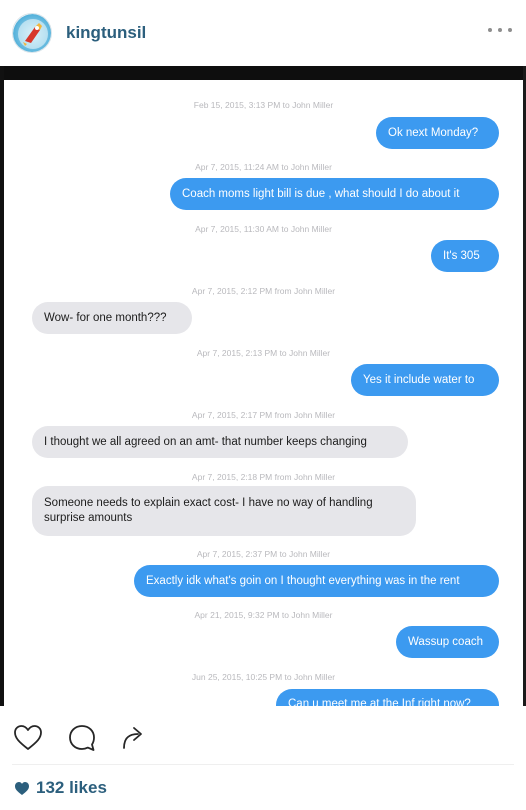 The width and height of the screenshot is (526, 810). What do you see at coordinates (28, 738) in the screenshot?
I see `heart-outline-icon` at bounding box center [28, 738].